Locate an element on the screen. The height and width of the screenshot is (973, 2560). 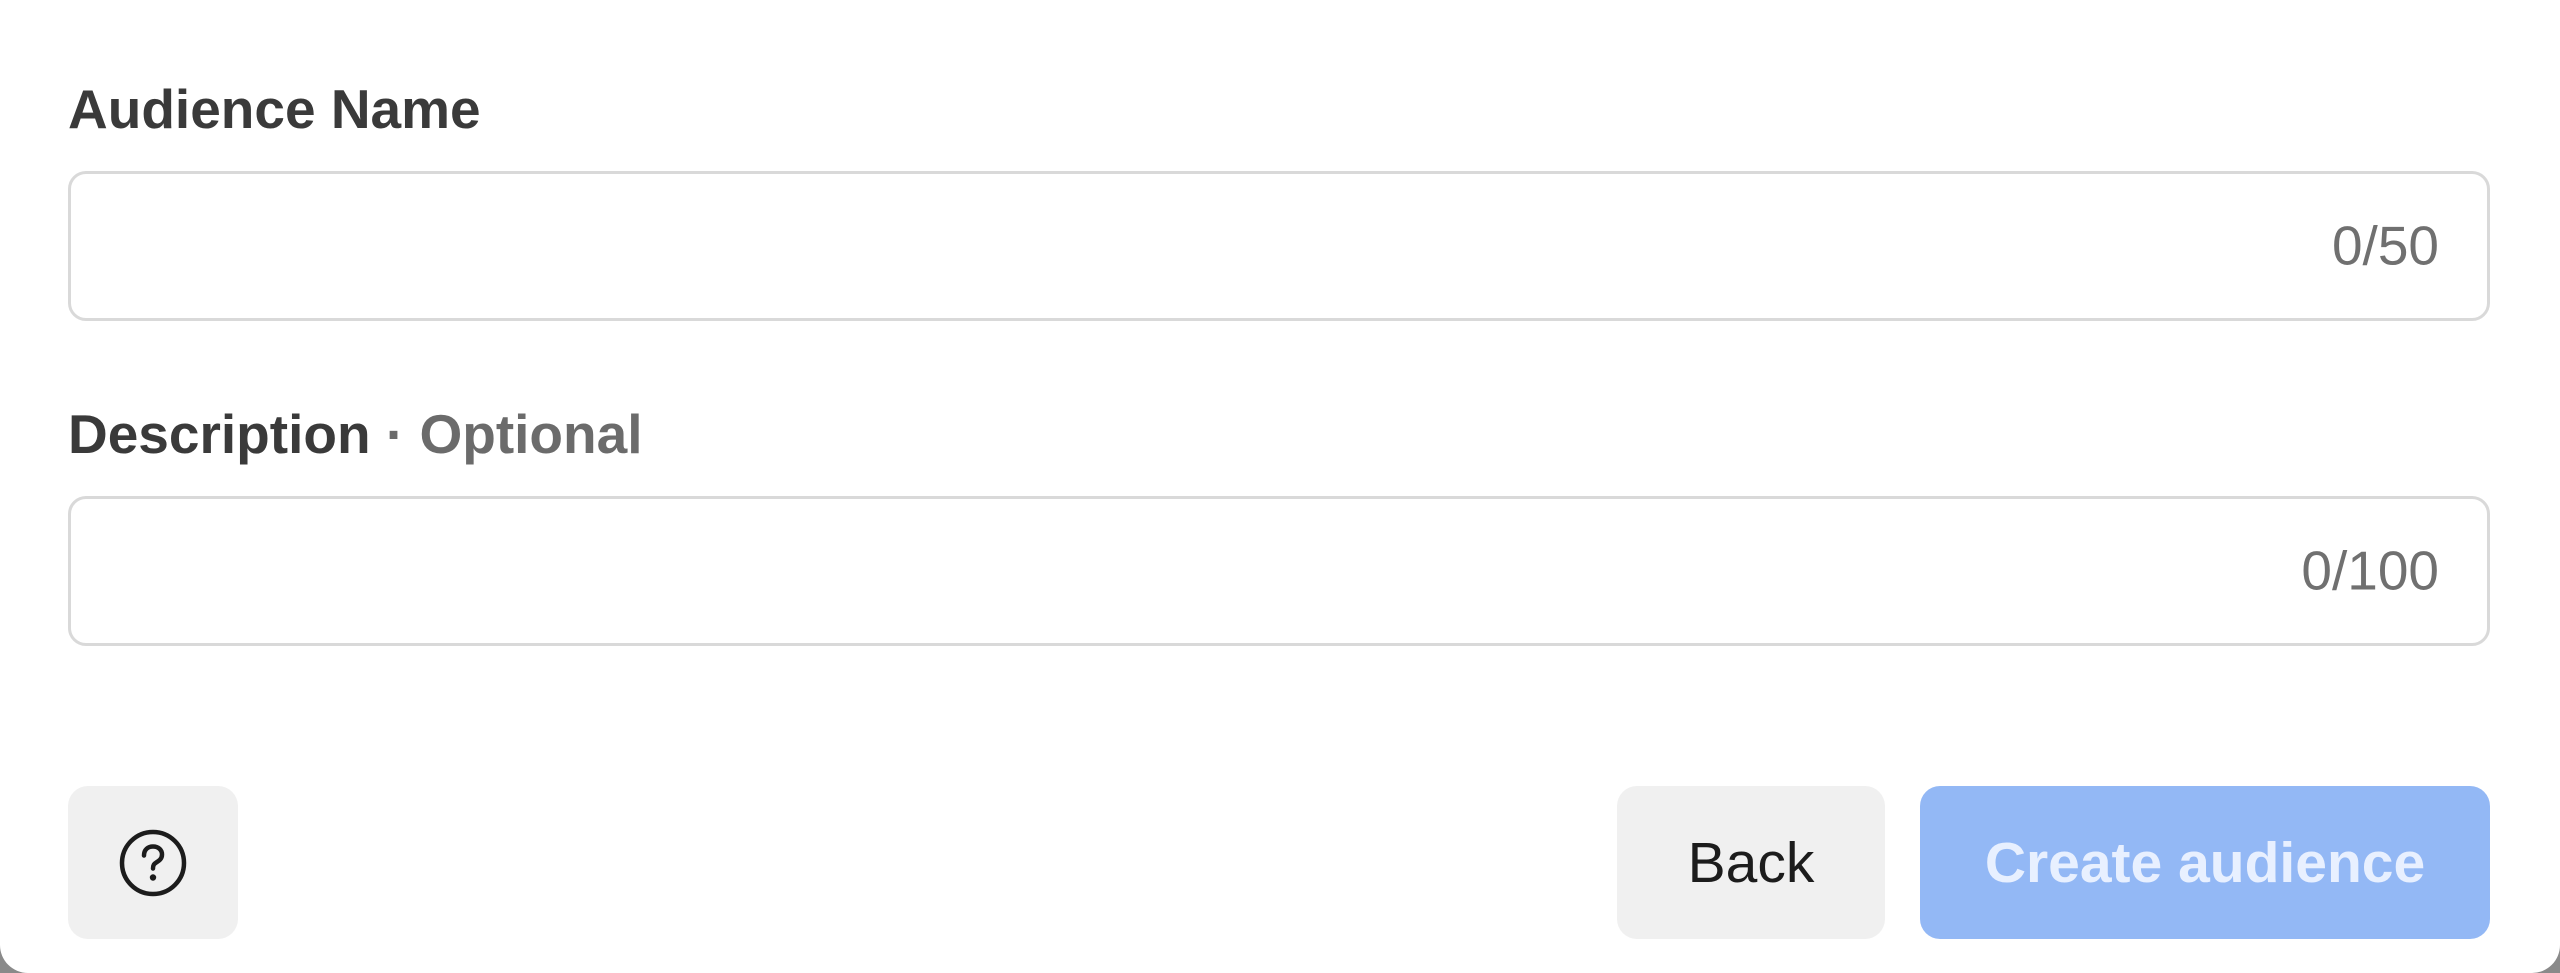
description-label: Description · Optional is located at coordinates (355, 434).